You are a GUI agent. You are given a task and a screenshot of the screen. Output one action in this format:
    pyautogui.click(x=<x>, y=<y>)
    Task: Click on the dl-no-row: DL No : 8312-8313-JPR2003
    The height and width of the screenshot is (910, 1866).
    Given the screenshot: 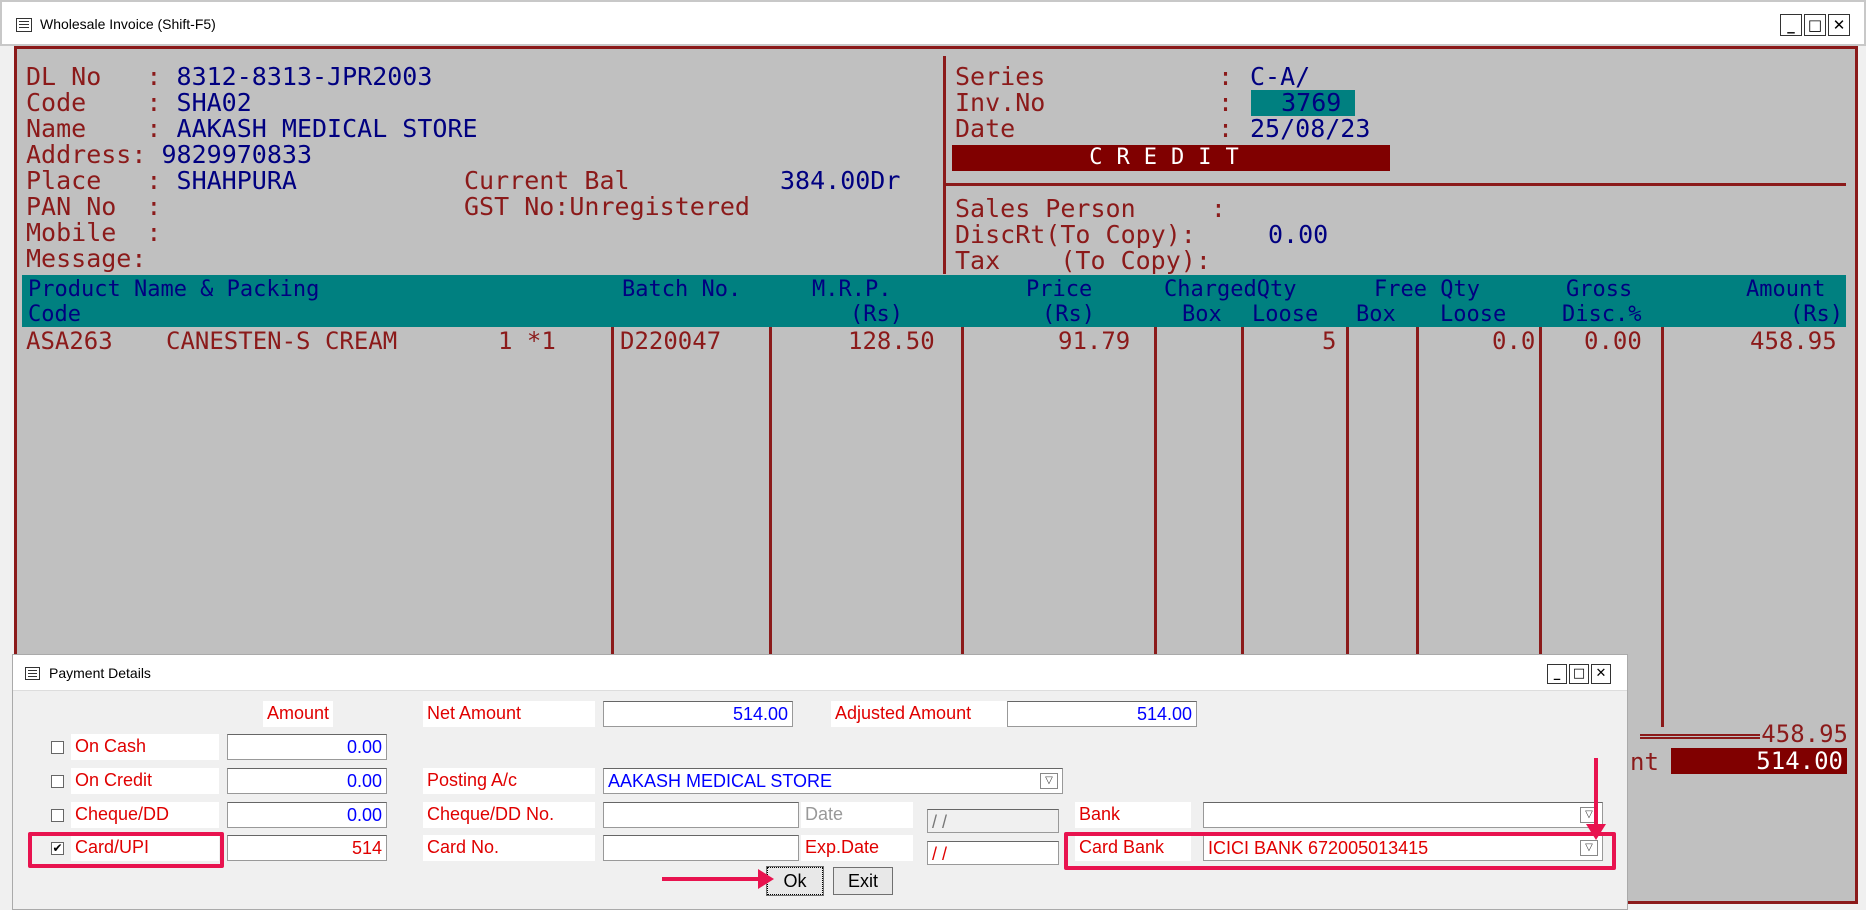 What is the action you would take?
    pyautogui.click(x=229, y=77)
    